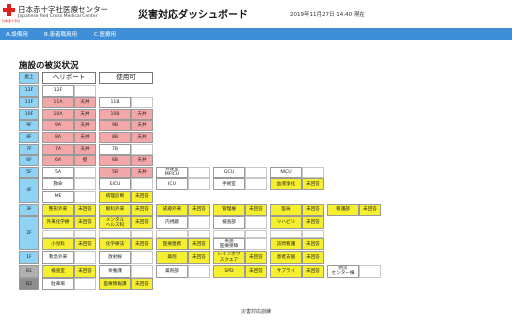 Image resolution: width=512 pixels, height=320 pixels. What do you see at coordinates (58, 209) in the screenshot?
I see `department-cell: 整形外来` at bounding box center [58, 209].